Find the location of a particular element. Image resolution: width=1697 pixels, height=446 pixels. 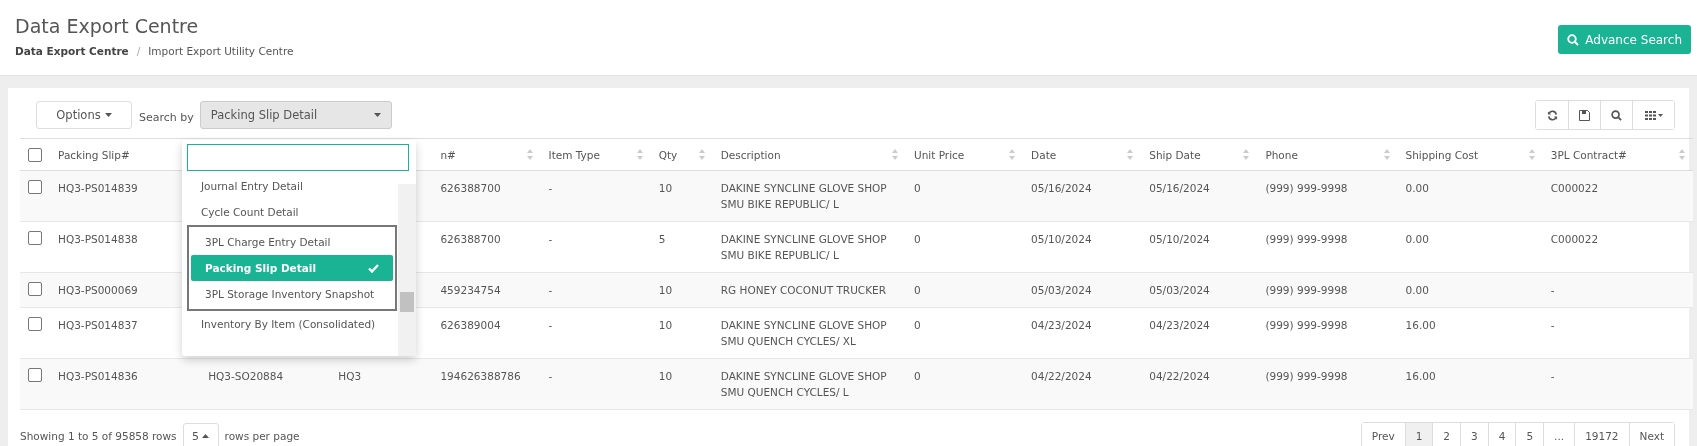

table-cell: HQ3-PS014837 is located at coordinates (98, 325).